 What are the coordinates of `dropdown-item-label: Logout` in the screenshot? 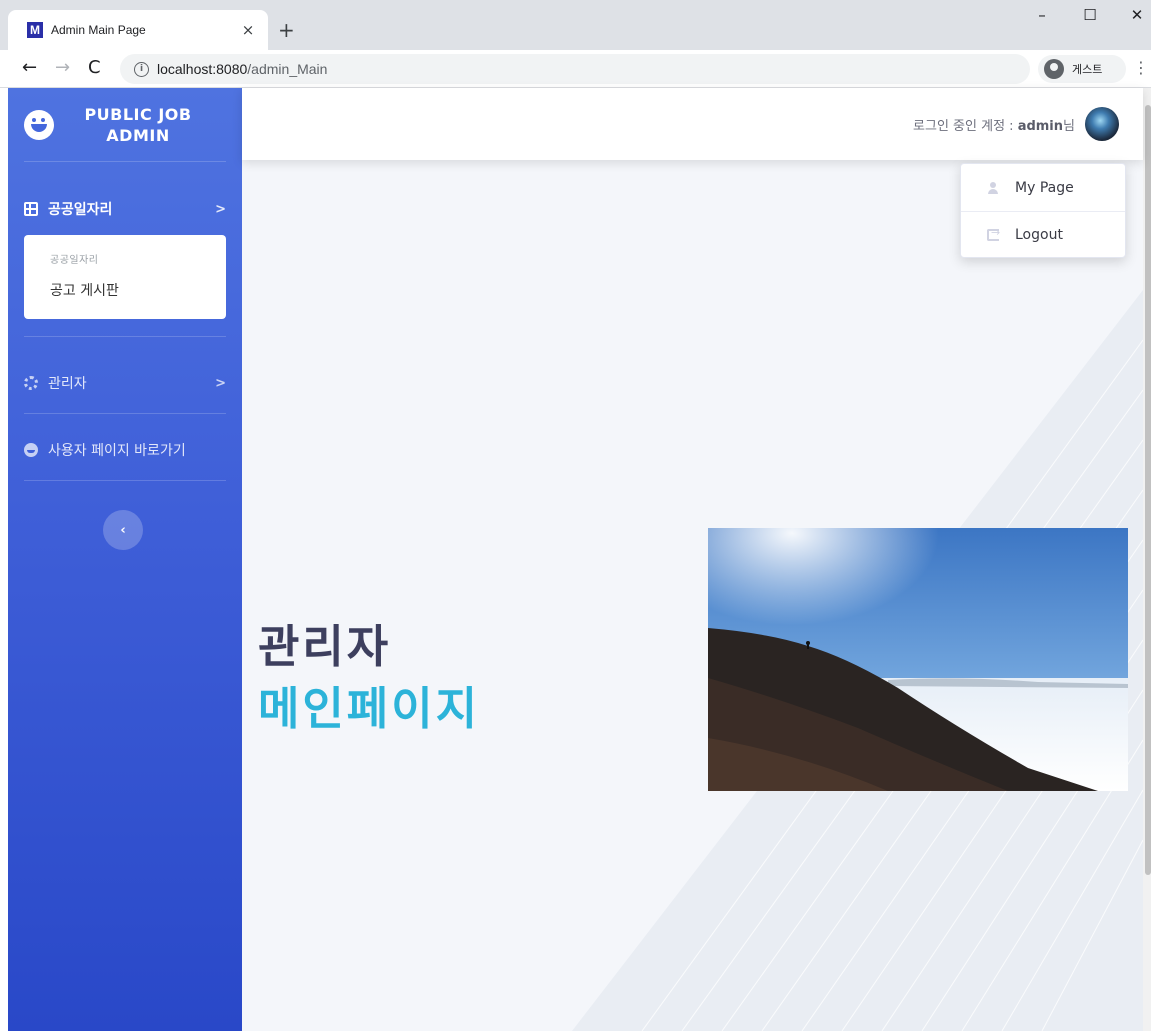 It's located at (1039, 235).